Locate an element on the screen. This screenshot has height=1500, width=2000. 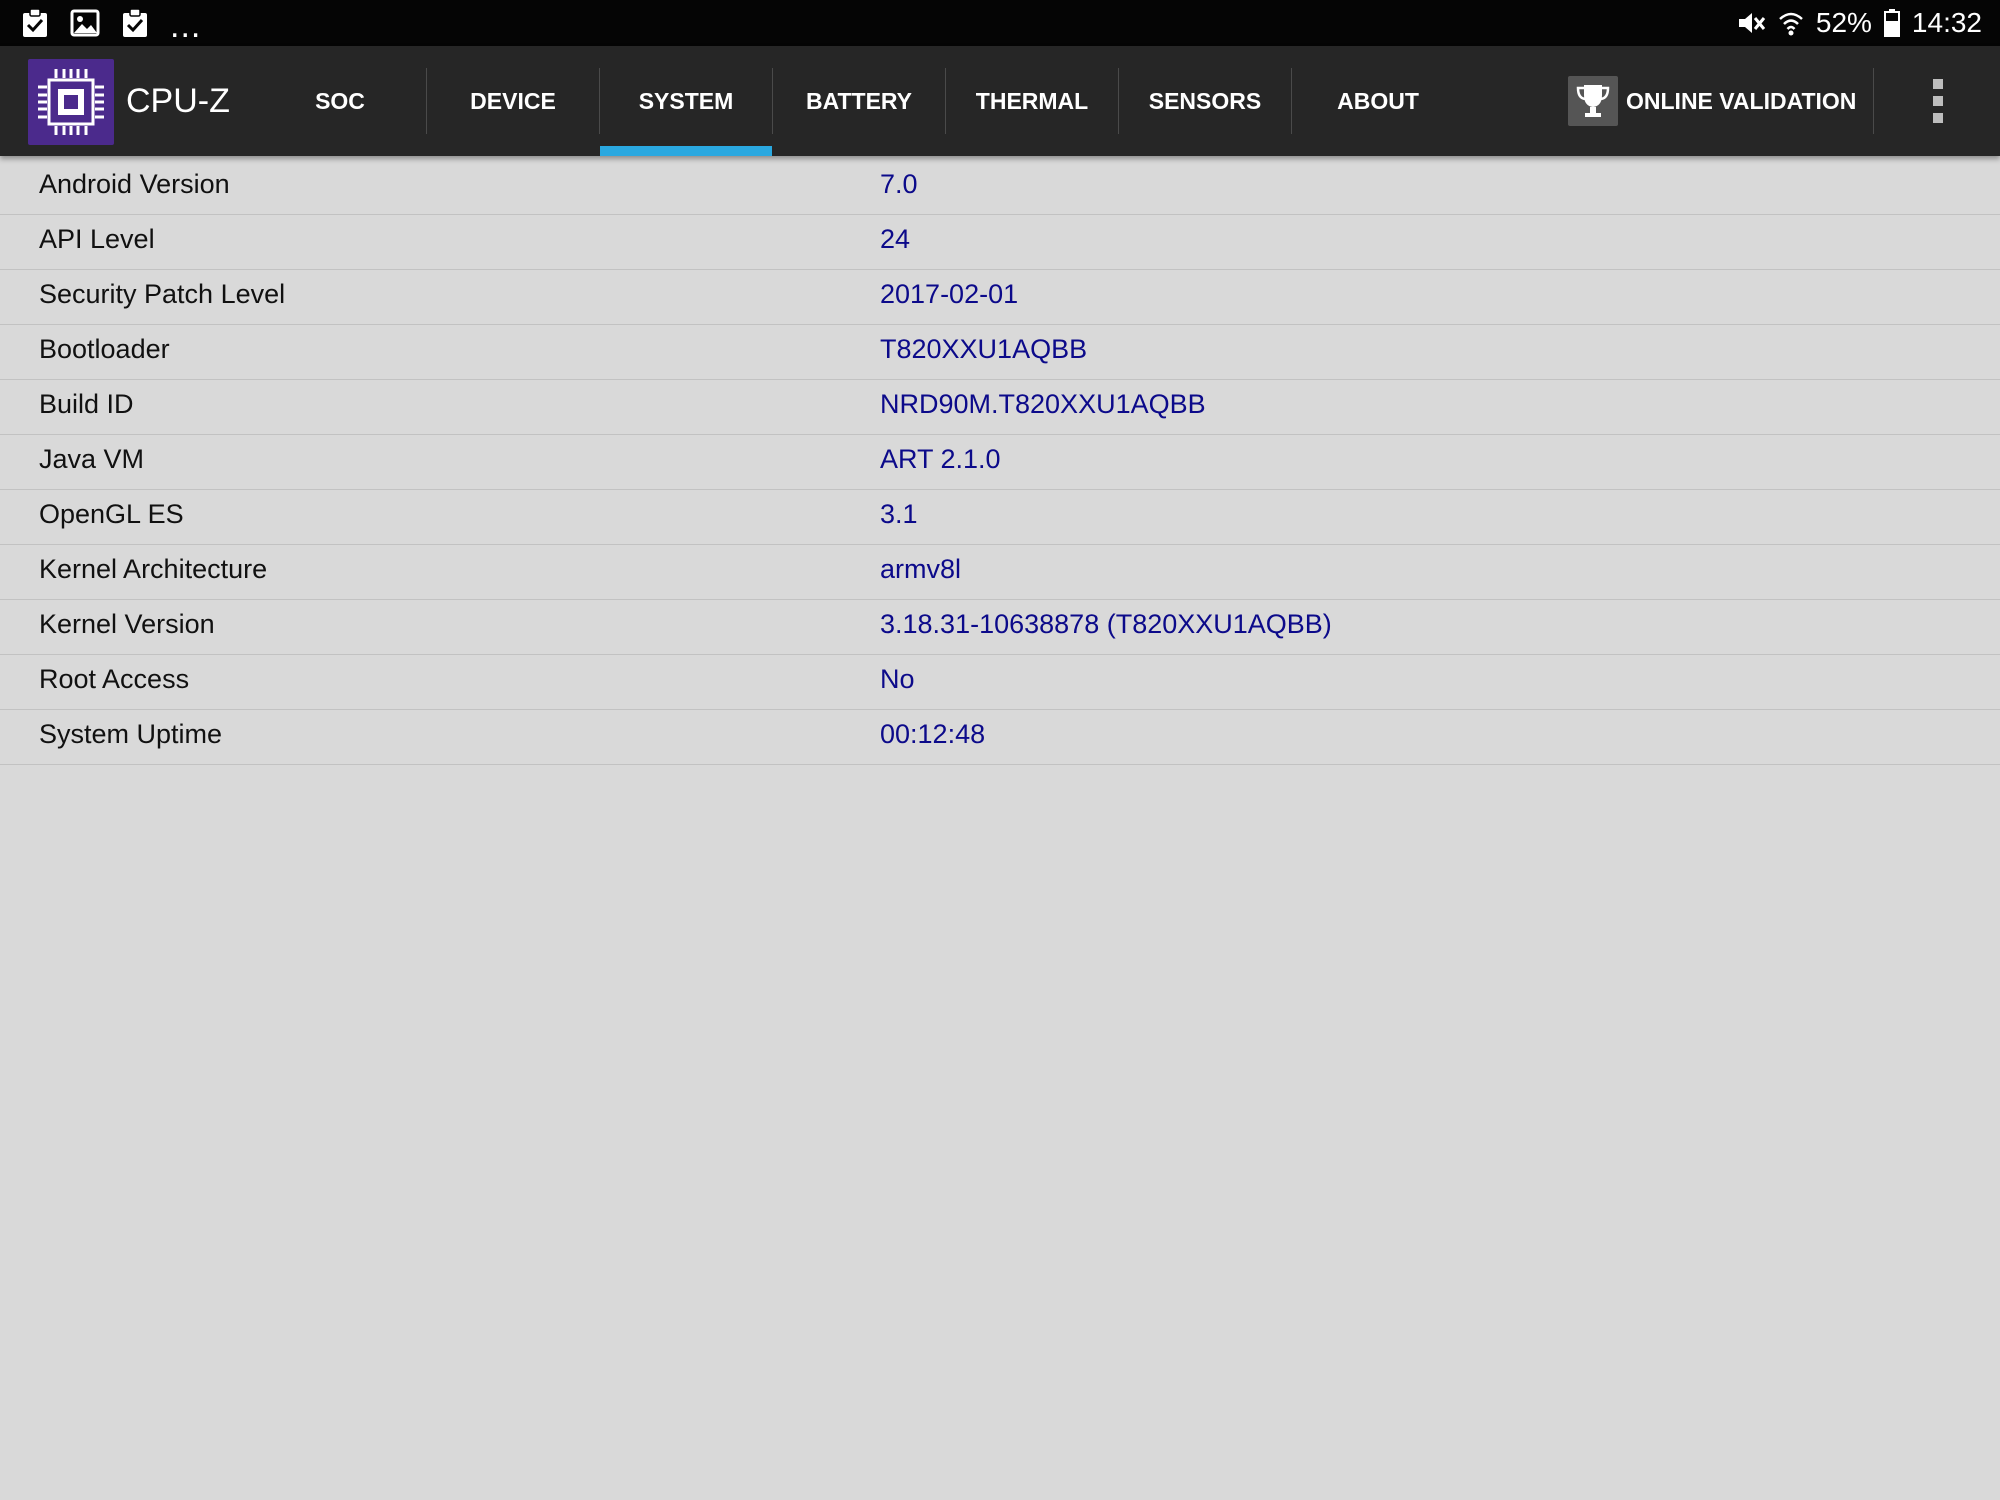
mute-icon is located at coordinates (1751, 23).